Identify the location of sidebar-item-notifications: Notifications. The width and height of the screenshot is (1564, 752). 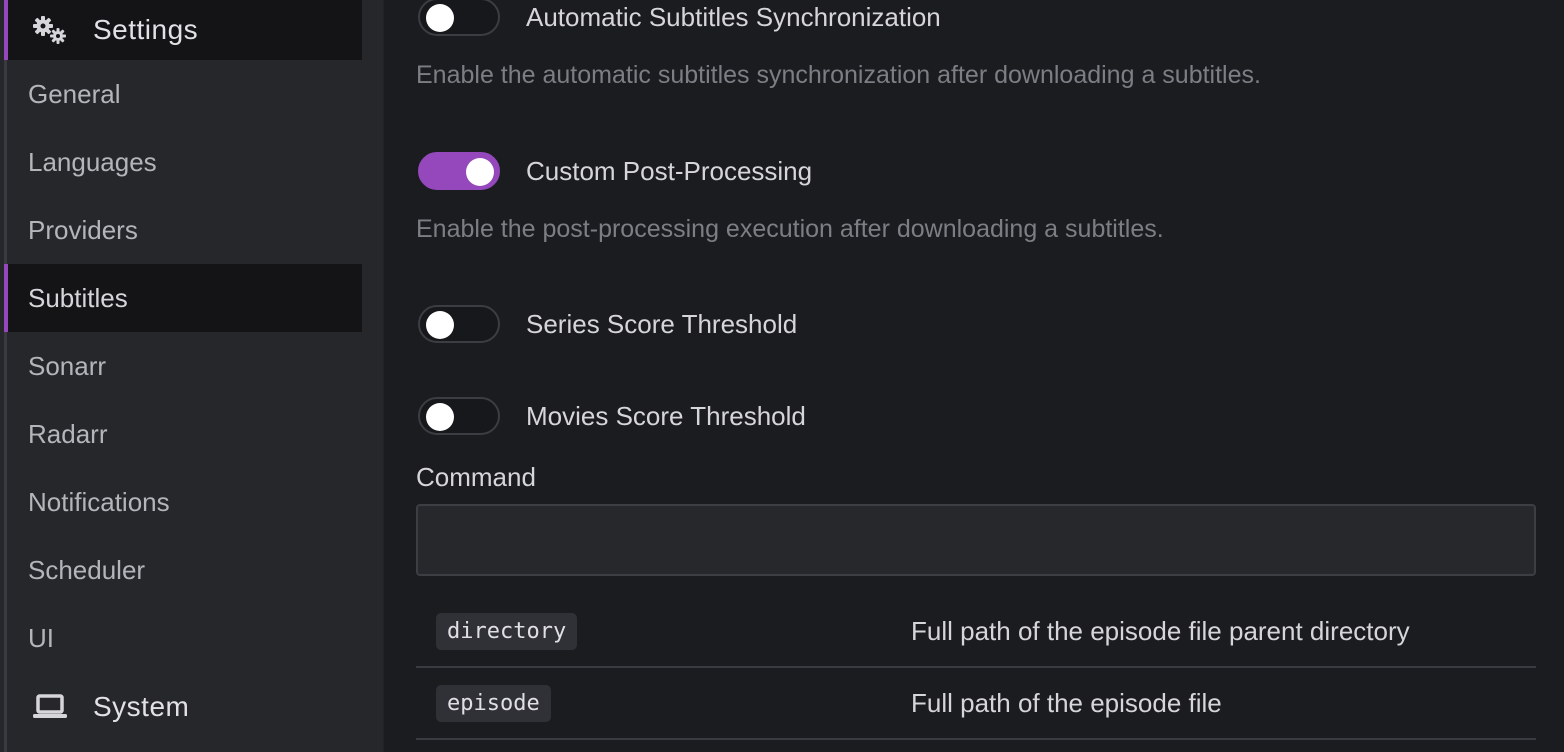
(184, 502).